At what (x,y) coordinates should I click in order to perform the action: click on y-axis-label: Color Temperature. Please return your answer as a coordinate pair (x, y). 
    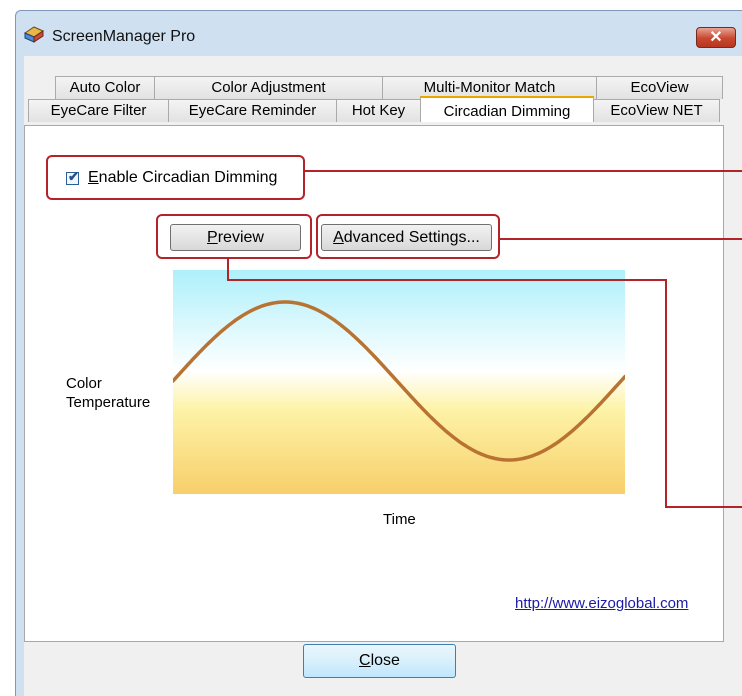
    Looking at the image, I should click on (108, 393).